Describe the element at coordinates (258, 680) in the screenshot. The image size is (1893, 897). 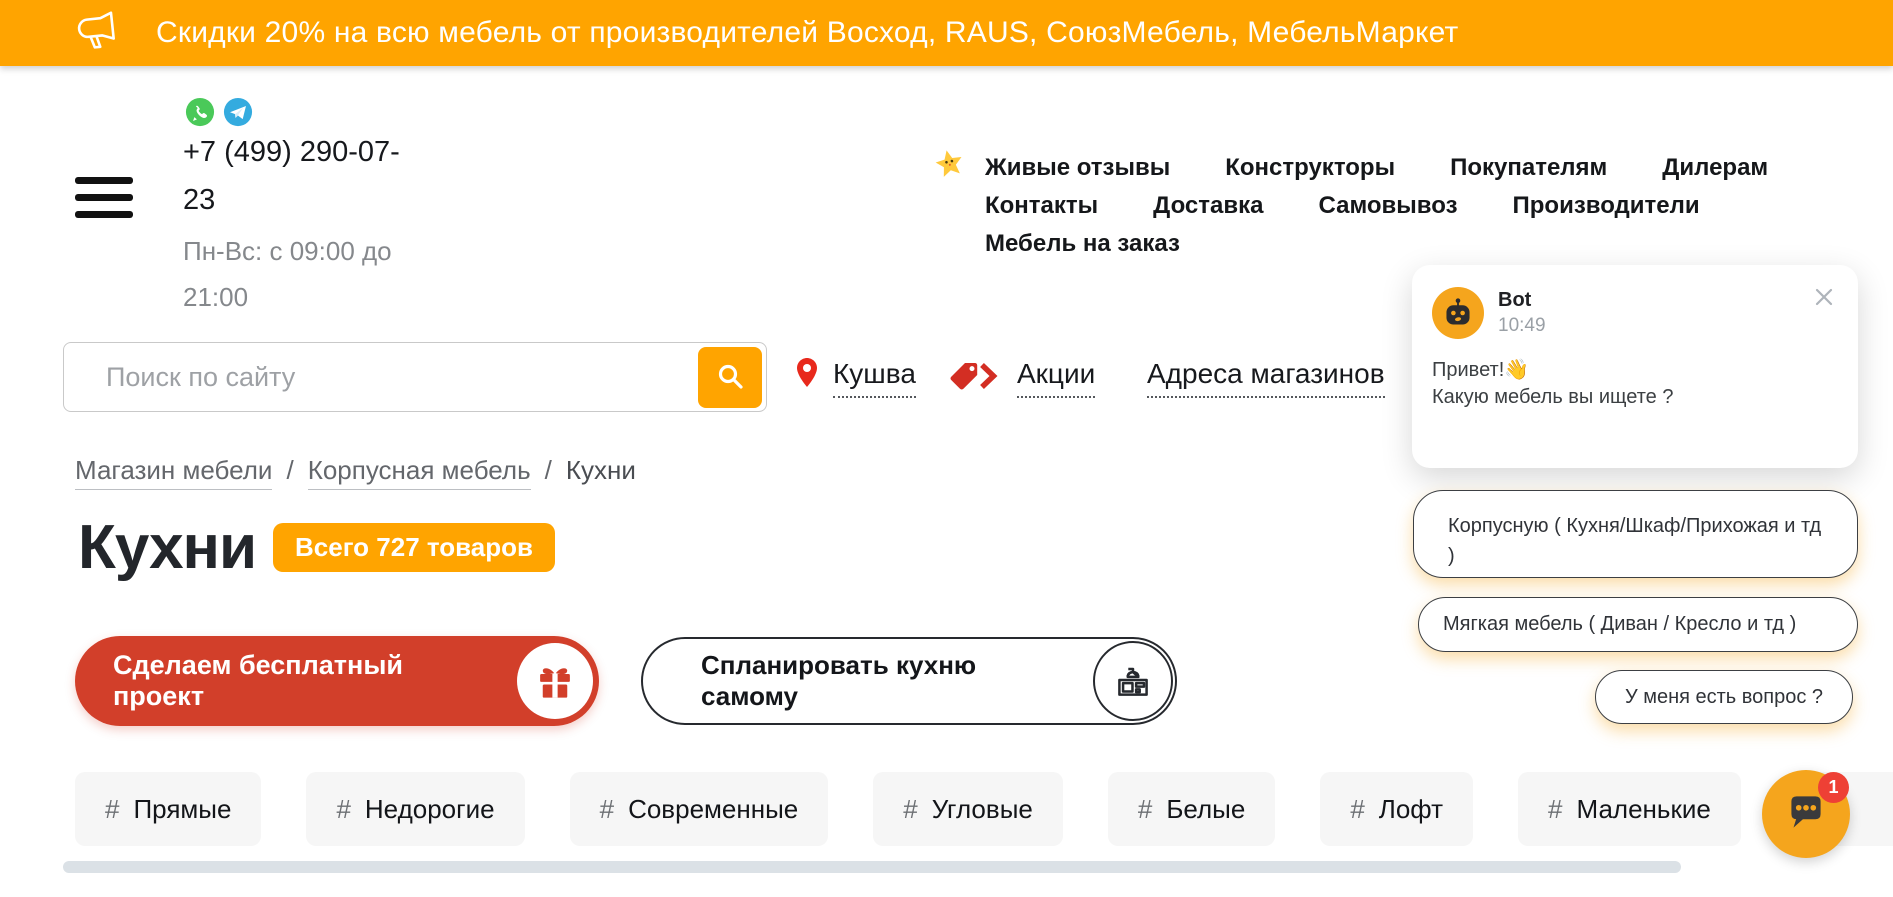
I see `free-project-label: Сделаем бесплатный проект` at that location.